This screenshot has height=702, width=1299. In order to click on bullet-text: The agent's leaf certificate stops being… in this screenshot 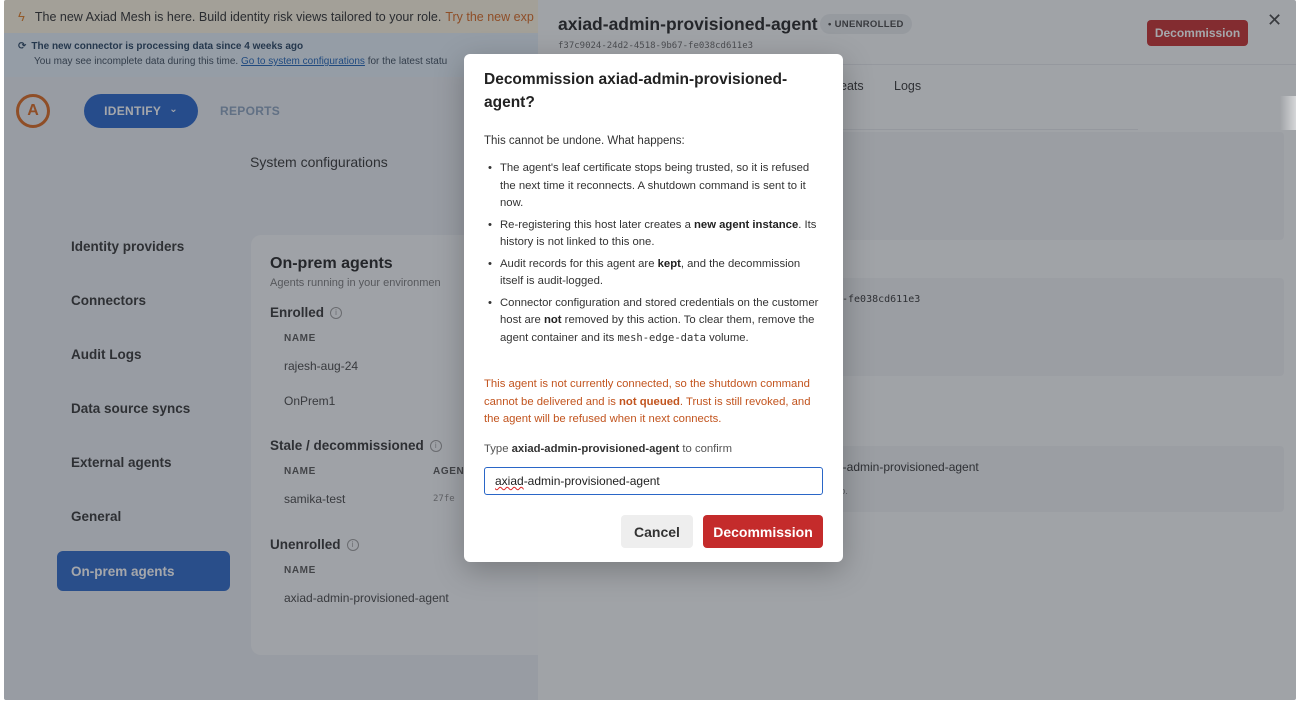, I will do `click(655, 185)`.